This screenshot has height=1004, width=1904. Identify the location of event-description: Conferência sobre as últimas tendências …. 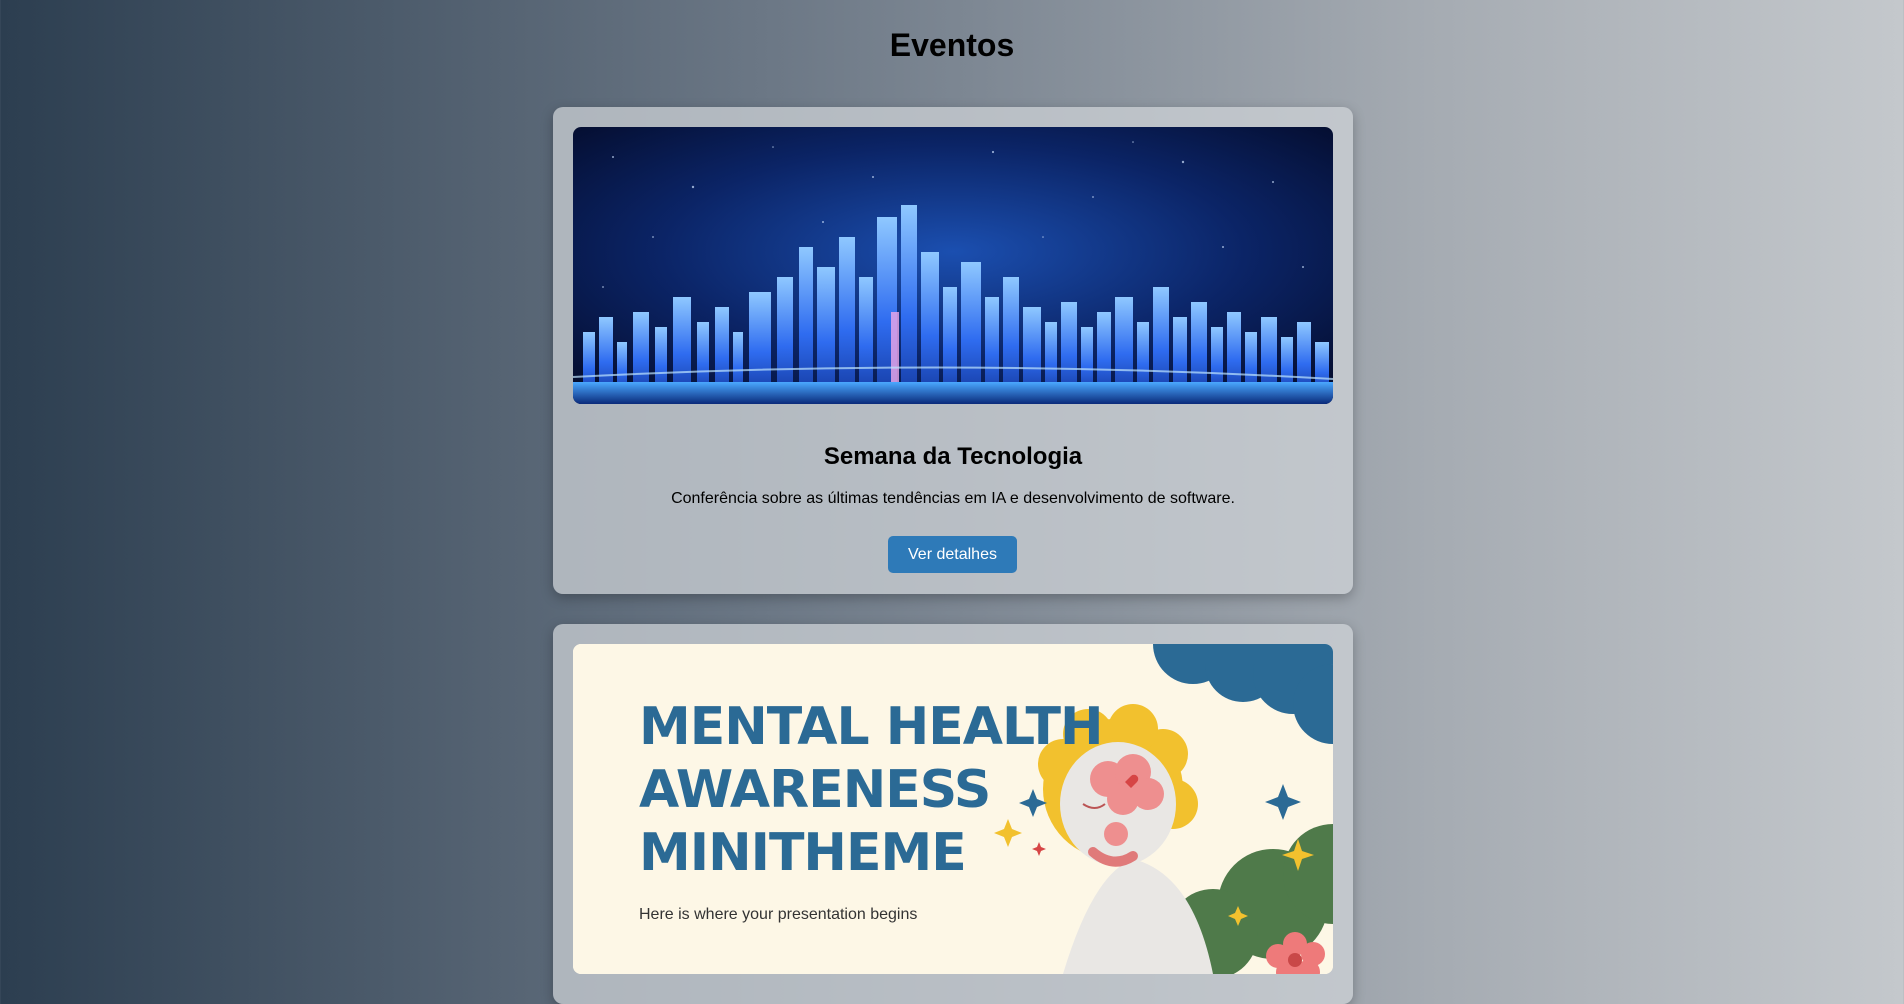
(953, 498).